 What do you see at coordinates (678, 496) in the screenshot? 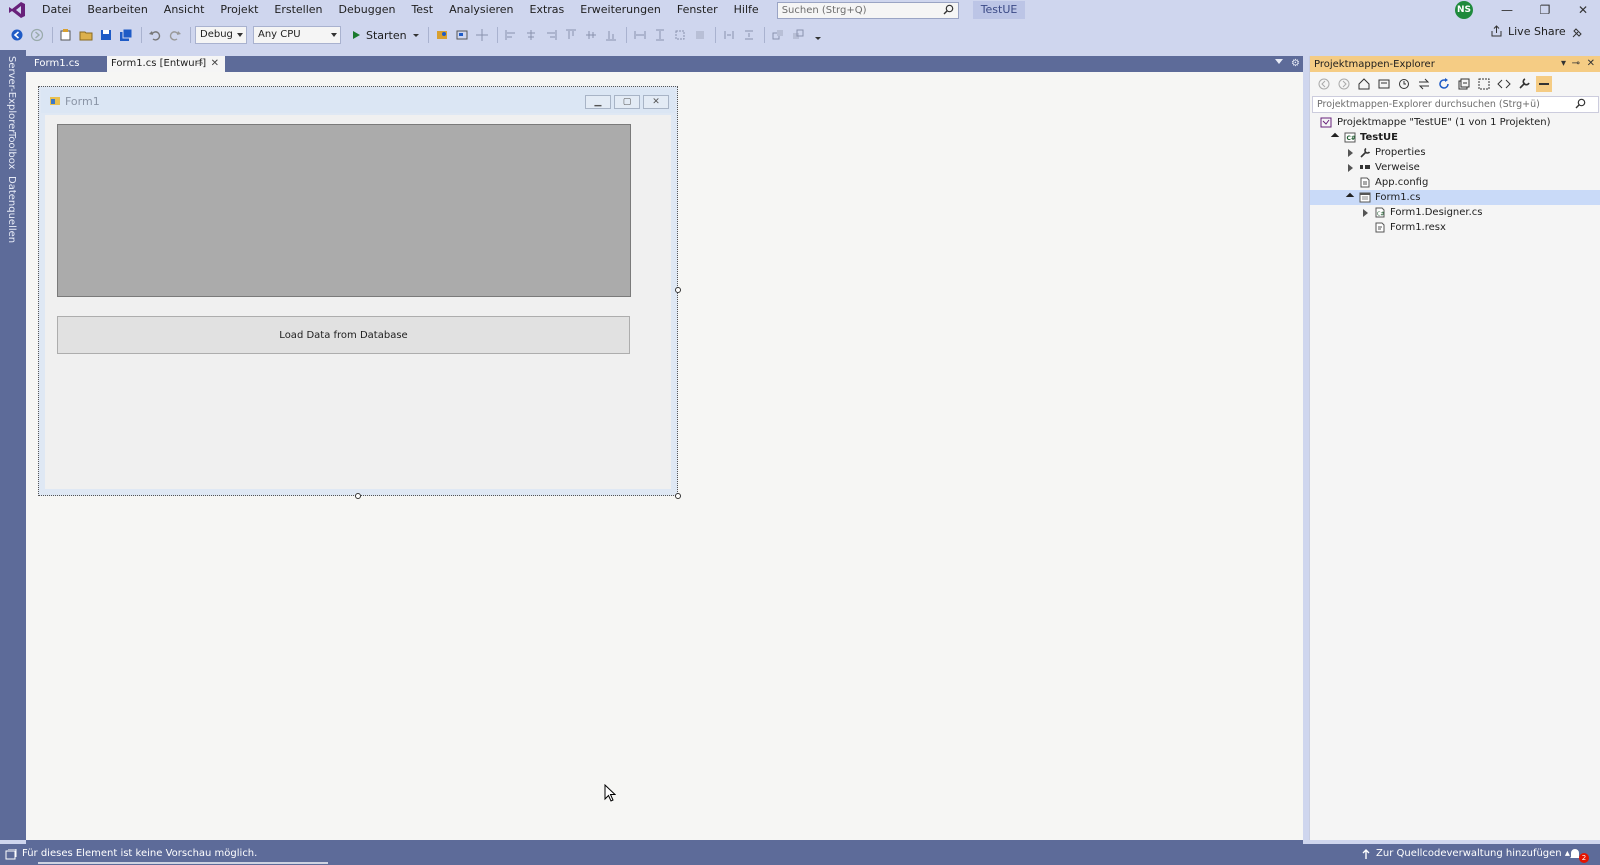
I see `resize-handle-bottom-right` at bounding box center [678, 496].